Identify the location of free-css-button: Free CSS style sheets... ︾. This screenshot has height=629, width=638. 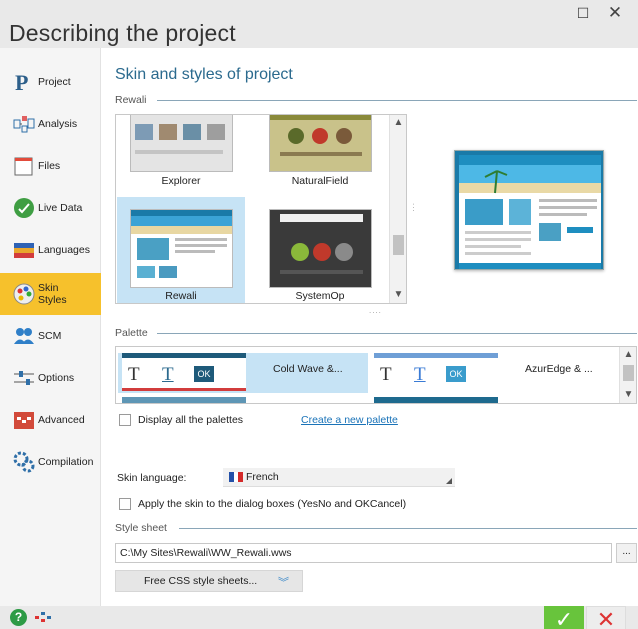
(209, 581).